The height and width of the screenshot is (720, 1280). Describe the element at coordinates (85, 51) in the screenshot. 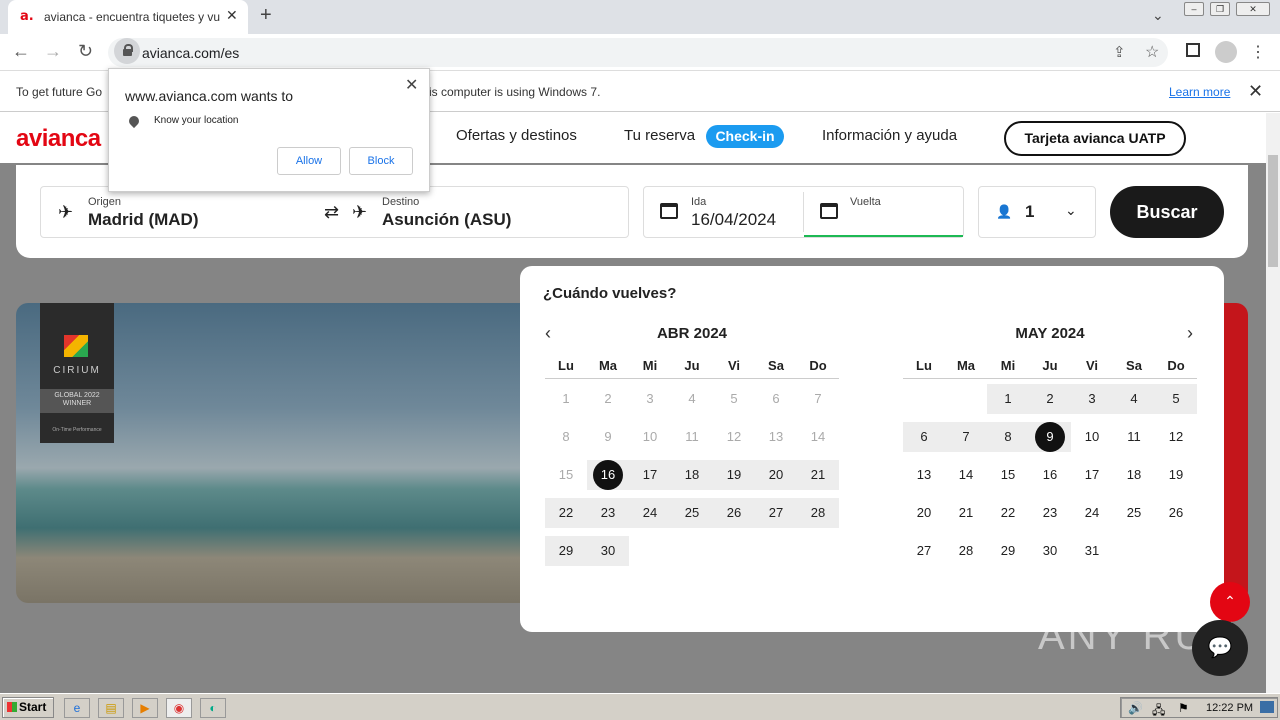

I see `reload-icon: ↻` at that location.